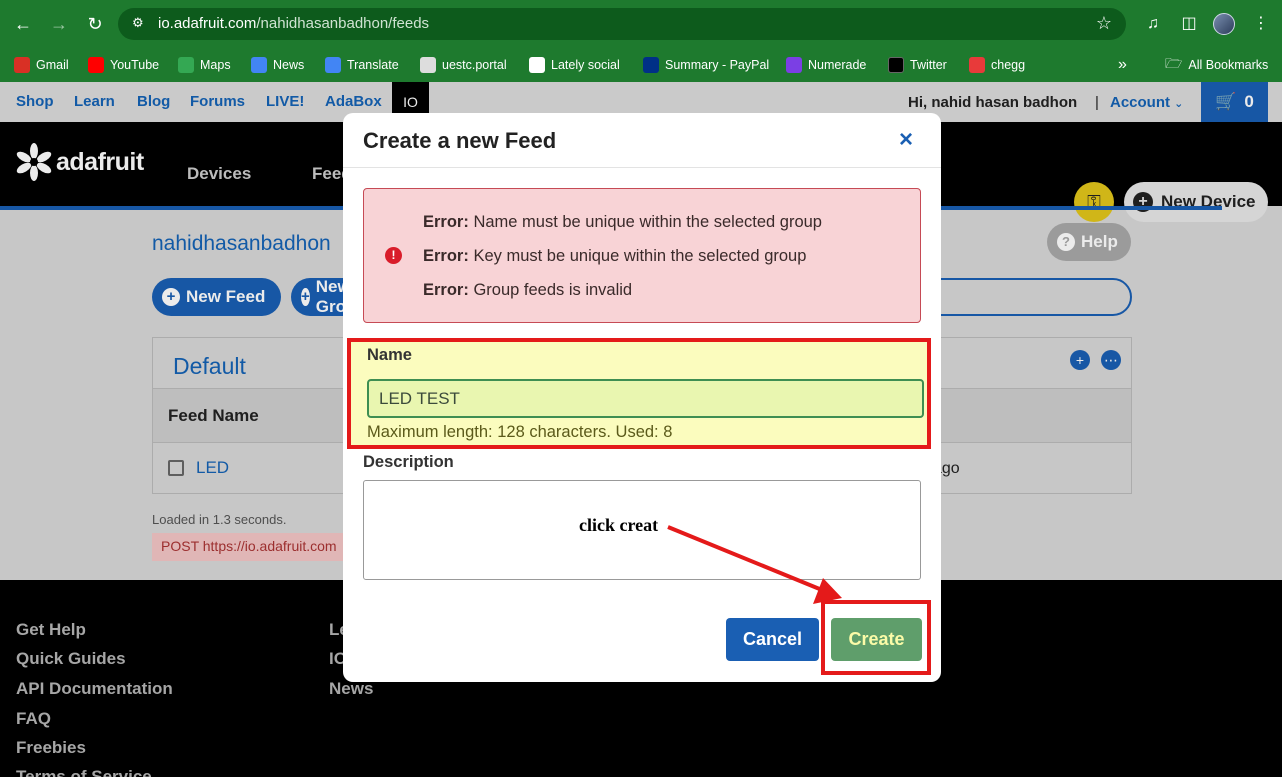 This screenshot has height=777, width=1282. Describe the element at coordinates (59, 24) in the screenshot. I see `forward-arrow-icon: →` at that location.